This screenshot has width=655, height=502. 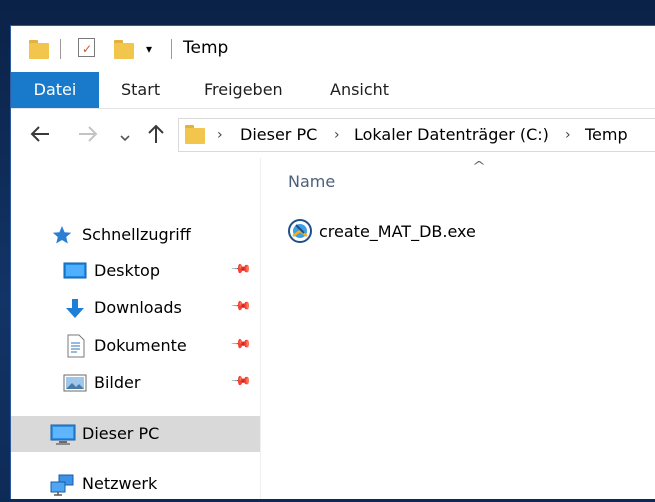 What do you see at coordinates (55, 90) in the screenshot?
I see `tab-datei: Datei` at bounding box center [55, 90].